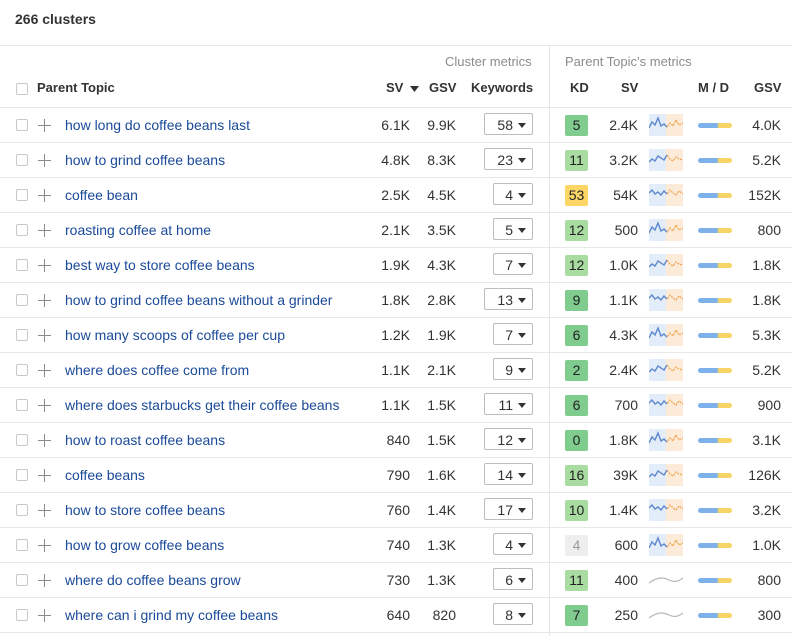  What do you see at coordinates (144, 545) in the screenshot?
I see `parent-topic-link: how to grow coffee beans` at bounding box center [144, 545].